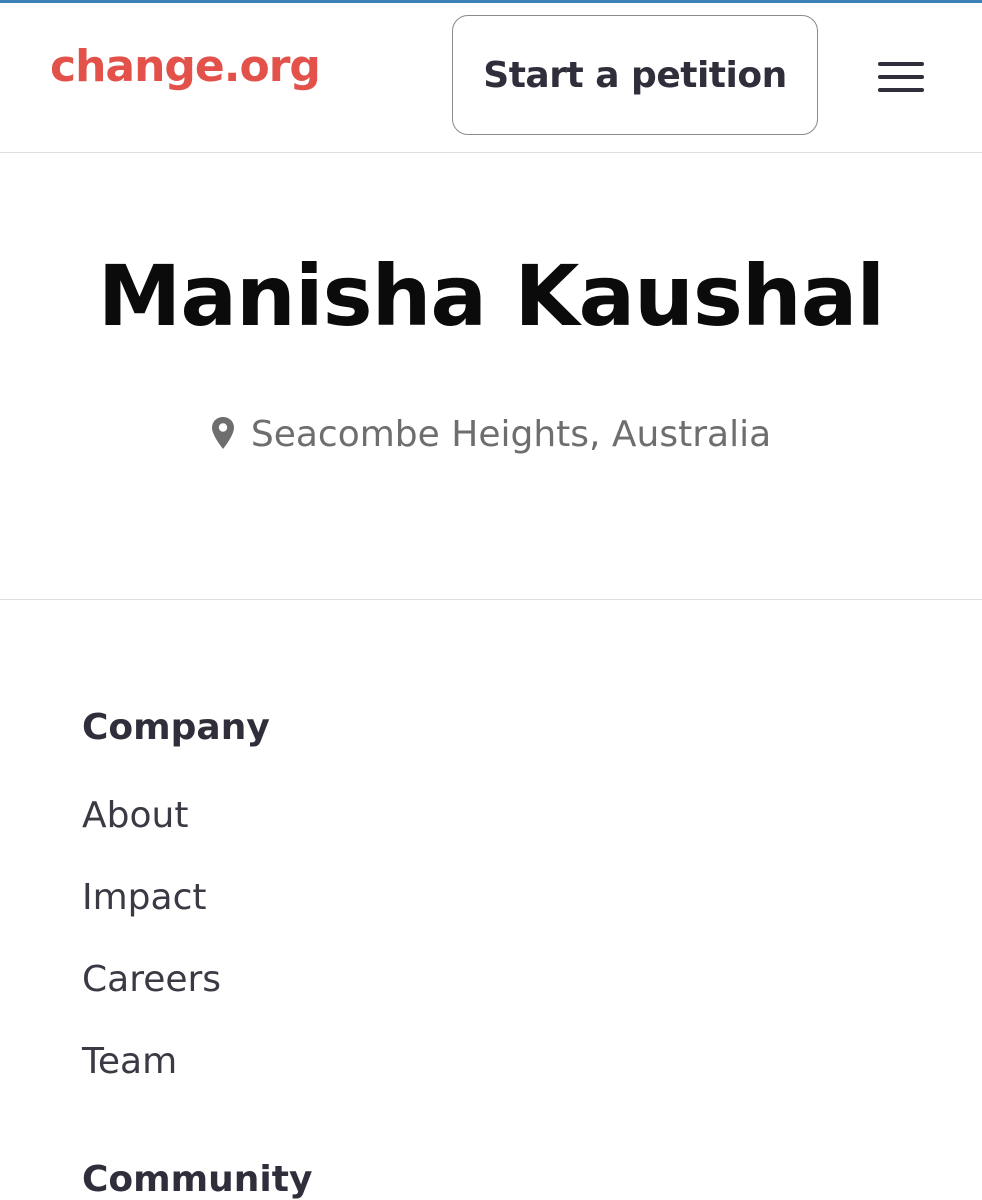  Describe the element at coordinates (512, 980) in the screenshot. I see `footer-link-careers: Careers` at that location.